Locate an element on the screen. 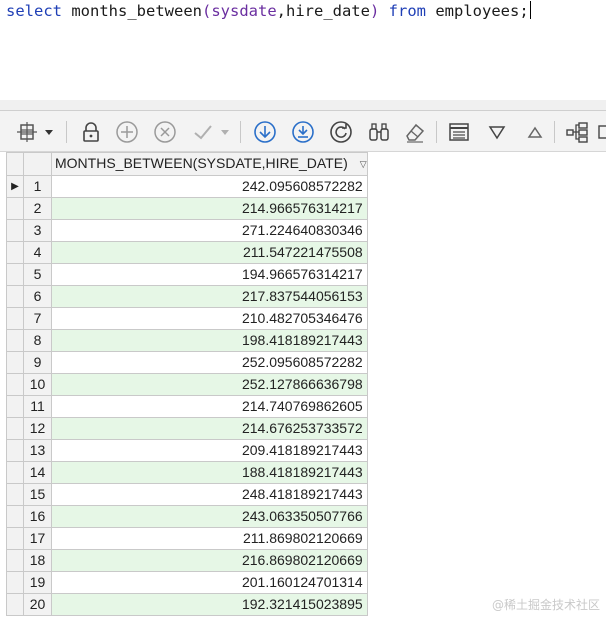 The width and height of the screenshot is (606, 617). table-row: 3 271.224640830346 is located at coordinates (187, 230).